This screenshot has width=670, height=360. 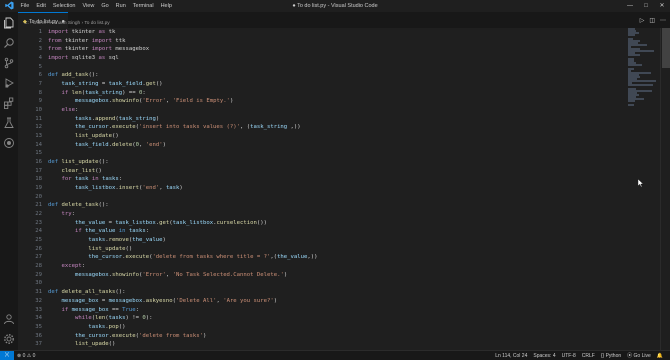 What do you see at coordinates (167, 205) in the screenshot?
I see `code-line: 21 def delete_task():` at bounding box center [167, 205].